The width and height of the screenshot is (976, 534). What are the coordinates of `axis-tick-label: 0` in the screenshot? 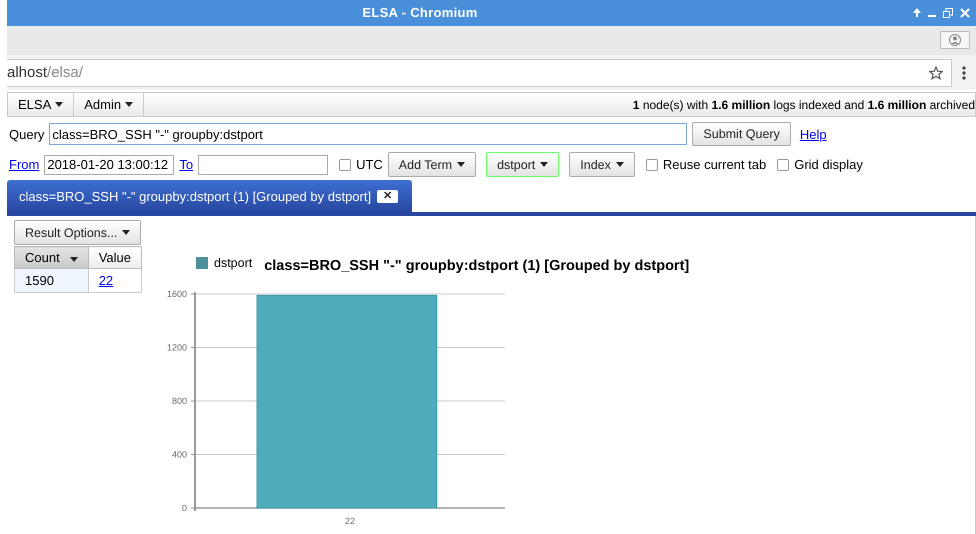 It's located at (184, 508).